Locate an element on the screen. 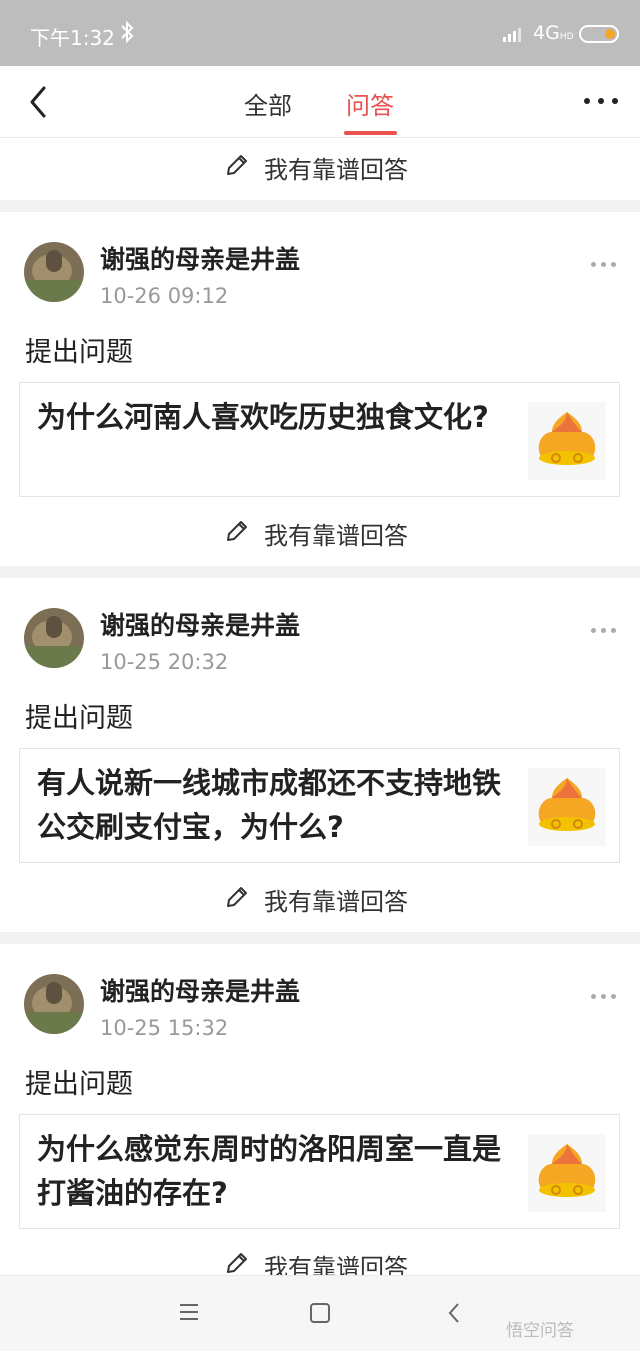 The height and width of the screenshot is (1351, 640). question-card: 为什么感觉东周时的洛阳周室一直是打酱油的存在? is located at coordinates (319, 1171).